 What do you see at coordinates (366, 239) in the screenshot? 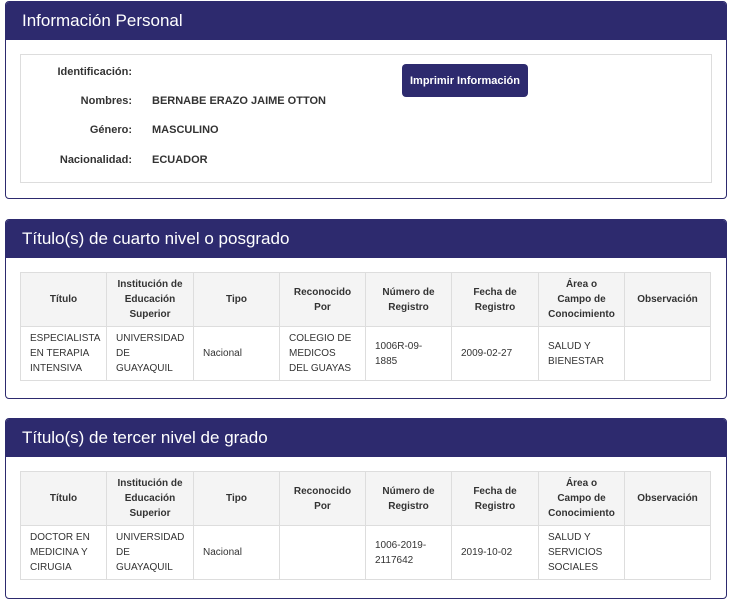
I see `cuarto-nivel-title: Título(s) de cuarto nivel o posgrado` at bounding box center [366, 239].